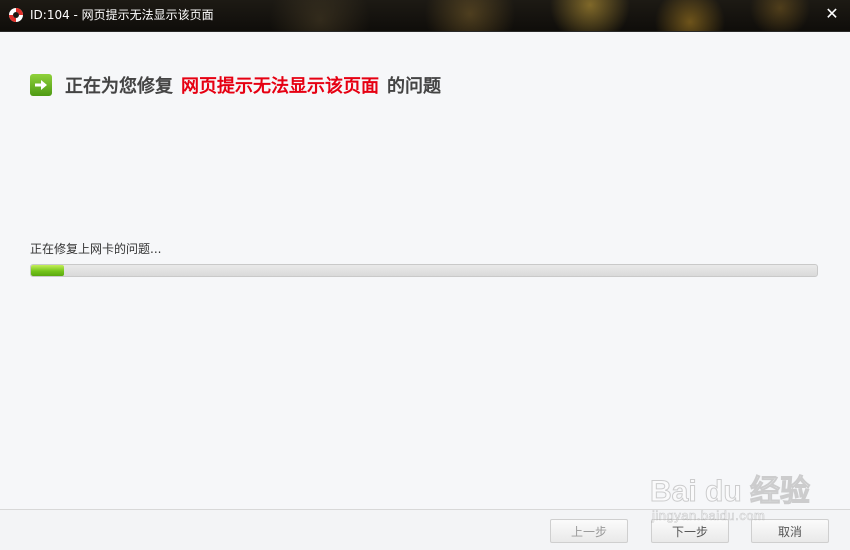 This screenshot has width=850, height=550. I want to click on next-step-button: 下一步, so click(690, 531).